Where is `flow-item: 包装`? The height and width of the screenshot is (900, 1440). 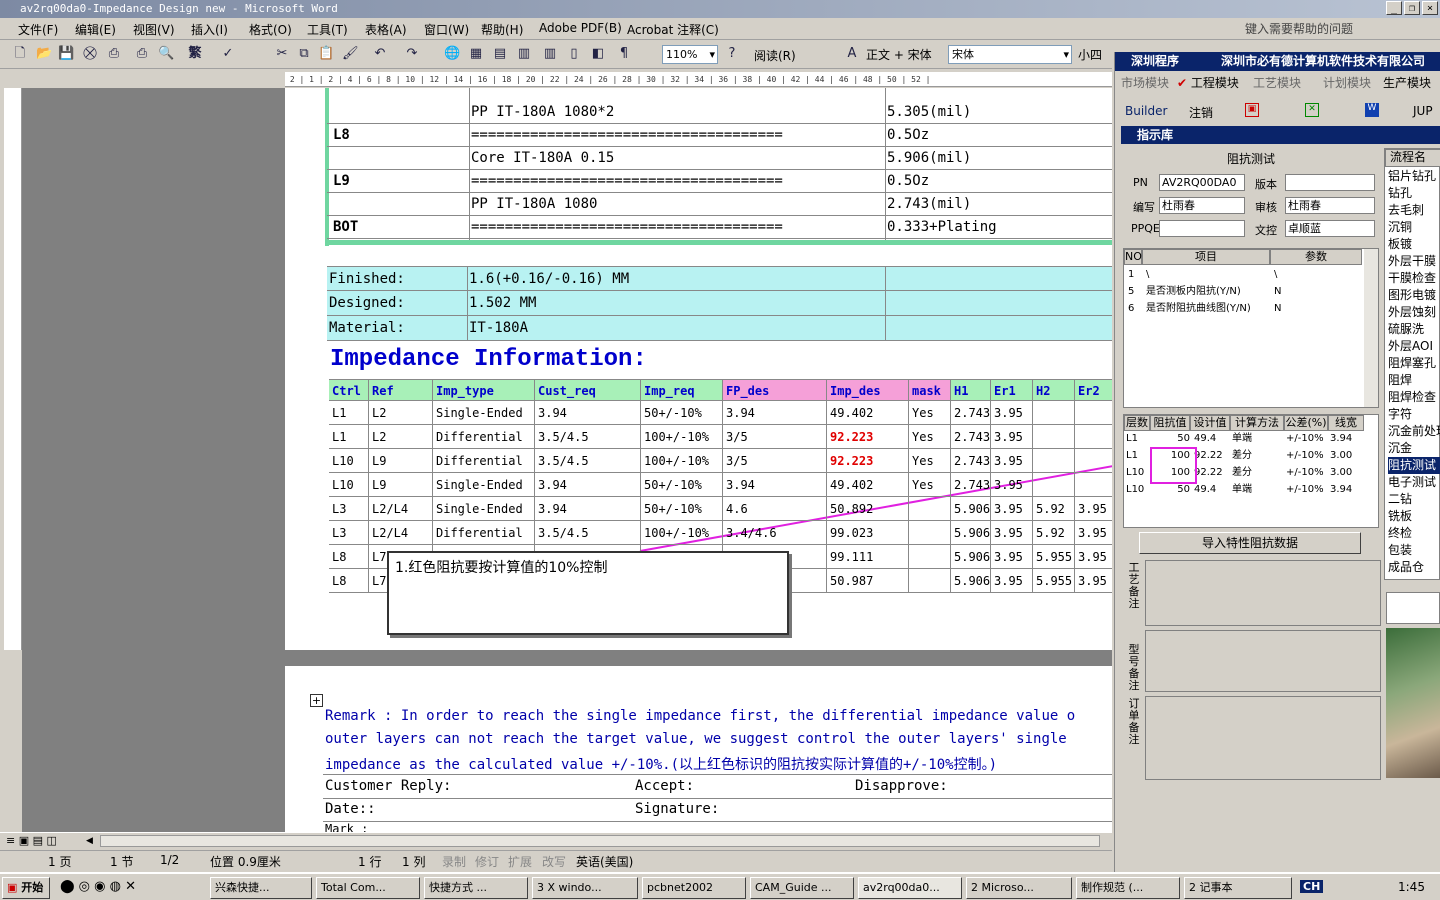
flow-item: 包装 is located at coordinates (1414, 550).